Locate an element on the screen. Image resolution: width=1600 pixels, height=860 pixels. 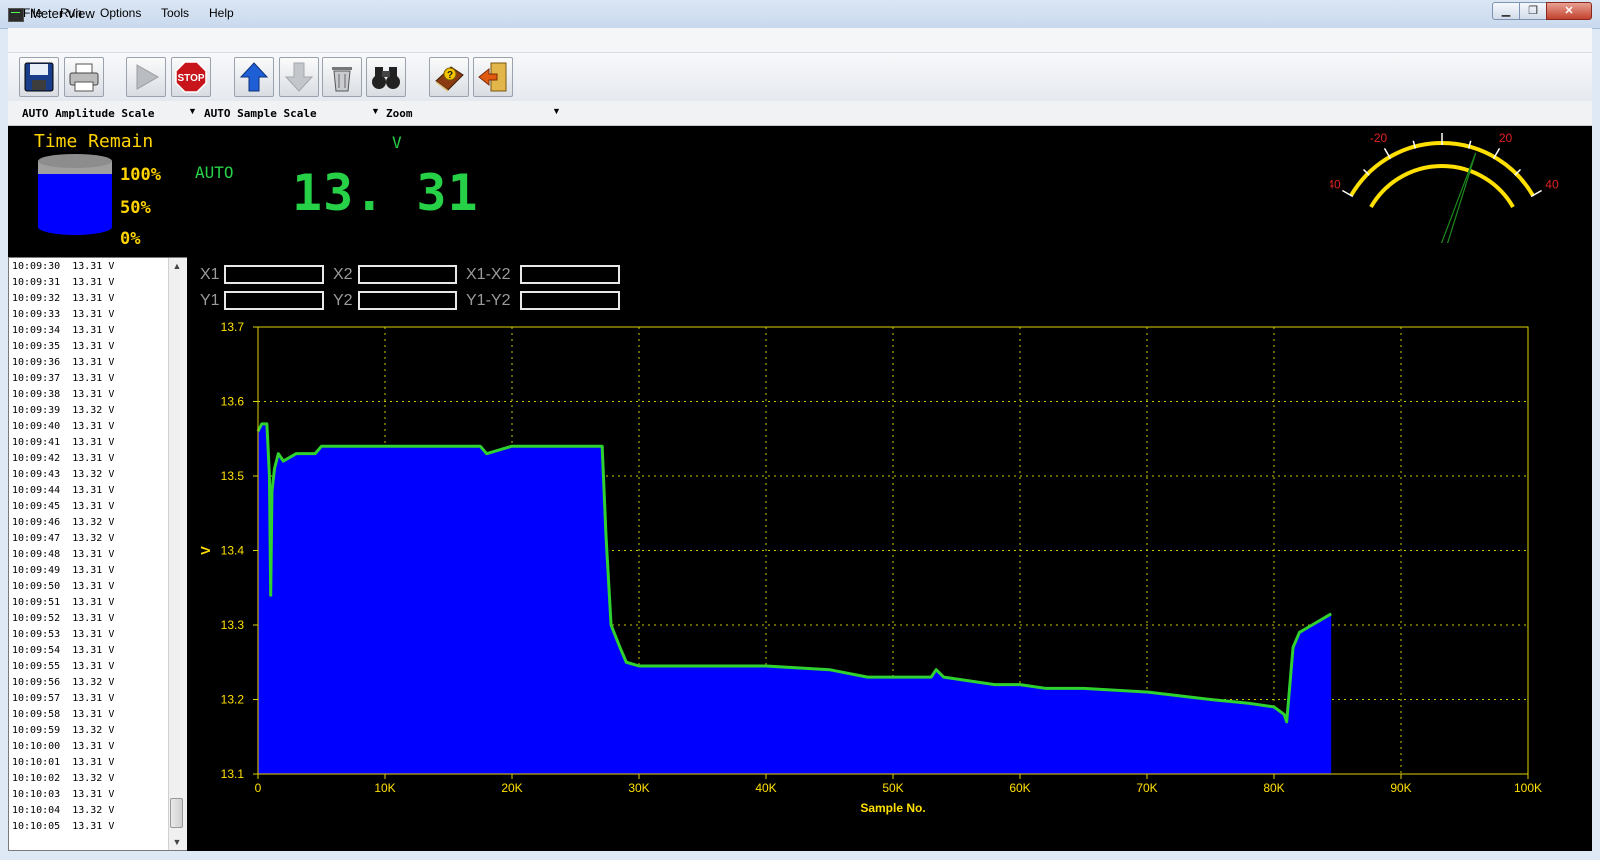
log-row: 10:10:03 13.31 V is located at coordinates (63, 794).